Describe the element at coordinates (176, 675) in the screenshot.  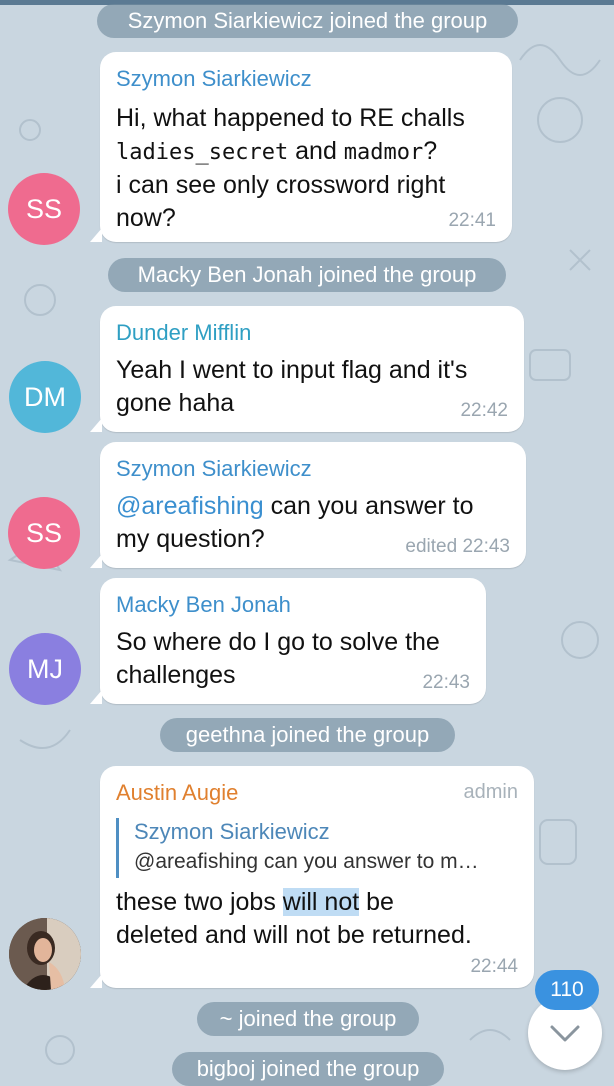
I see `message-line: challenges` at that location.